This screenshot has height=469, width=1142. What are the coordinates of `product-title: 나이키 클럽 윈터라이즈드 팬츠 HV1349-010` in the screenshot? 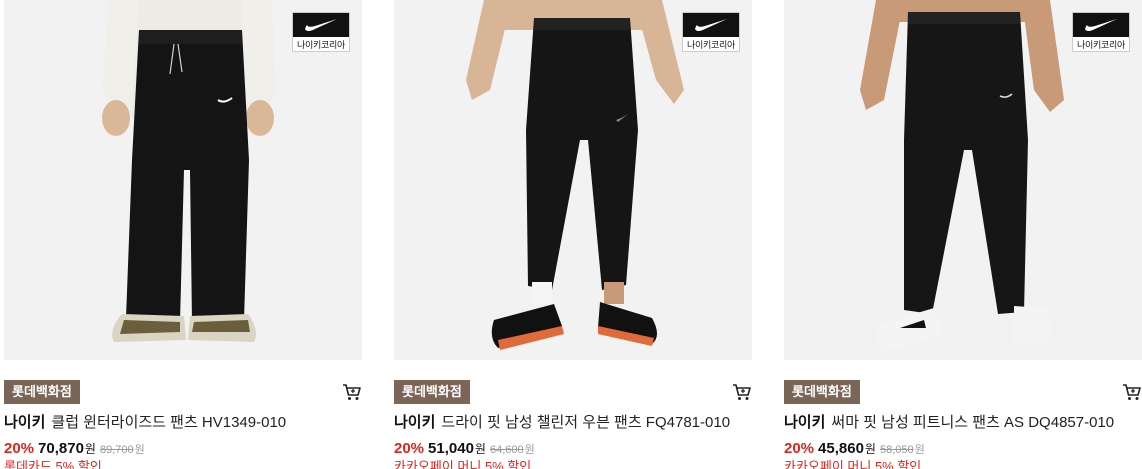 It's located at (185, 423).